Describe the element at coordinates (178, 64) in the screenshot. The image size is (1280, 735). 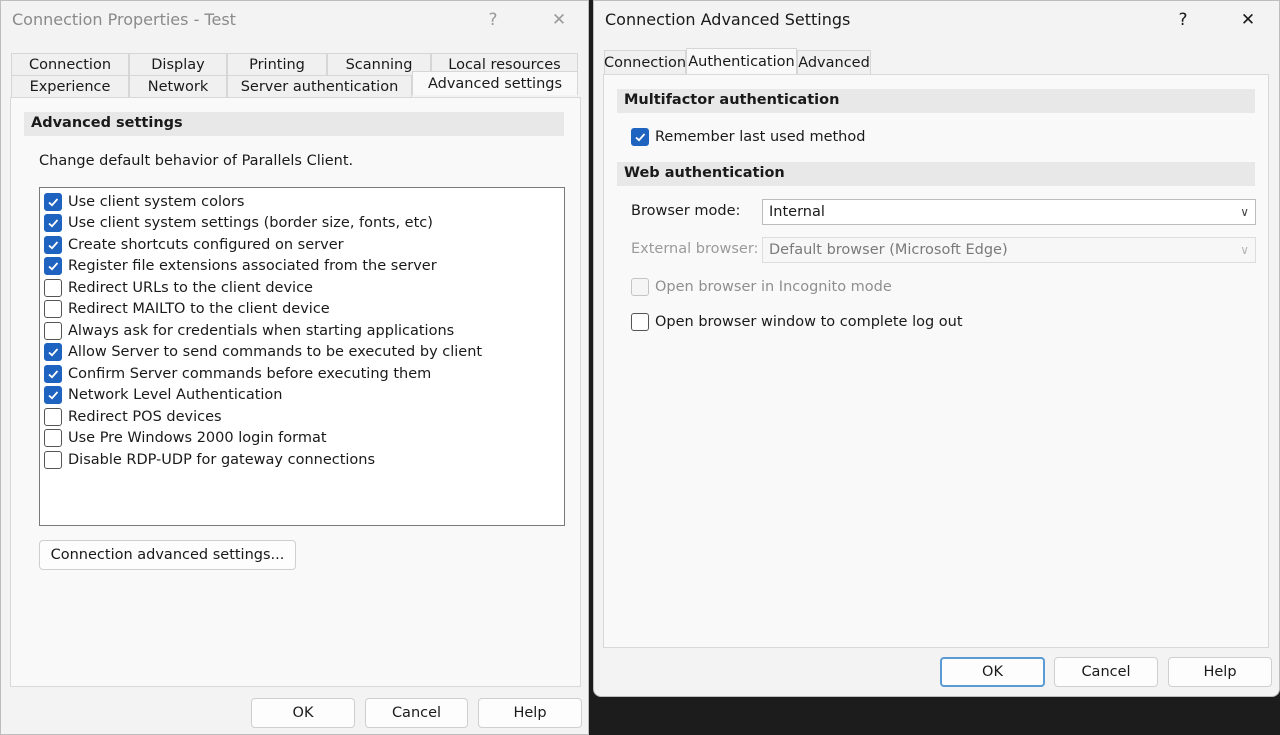
I see `tab-display: Display` at that location.